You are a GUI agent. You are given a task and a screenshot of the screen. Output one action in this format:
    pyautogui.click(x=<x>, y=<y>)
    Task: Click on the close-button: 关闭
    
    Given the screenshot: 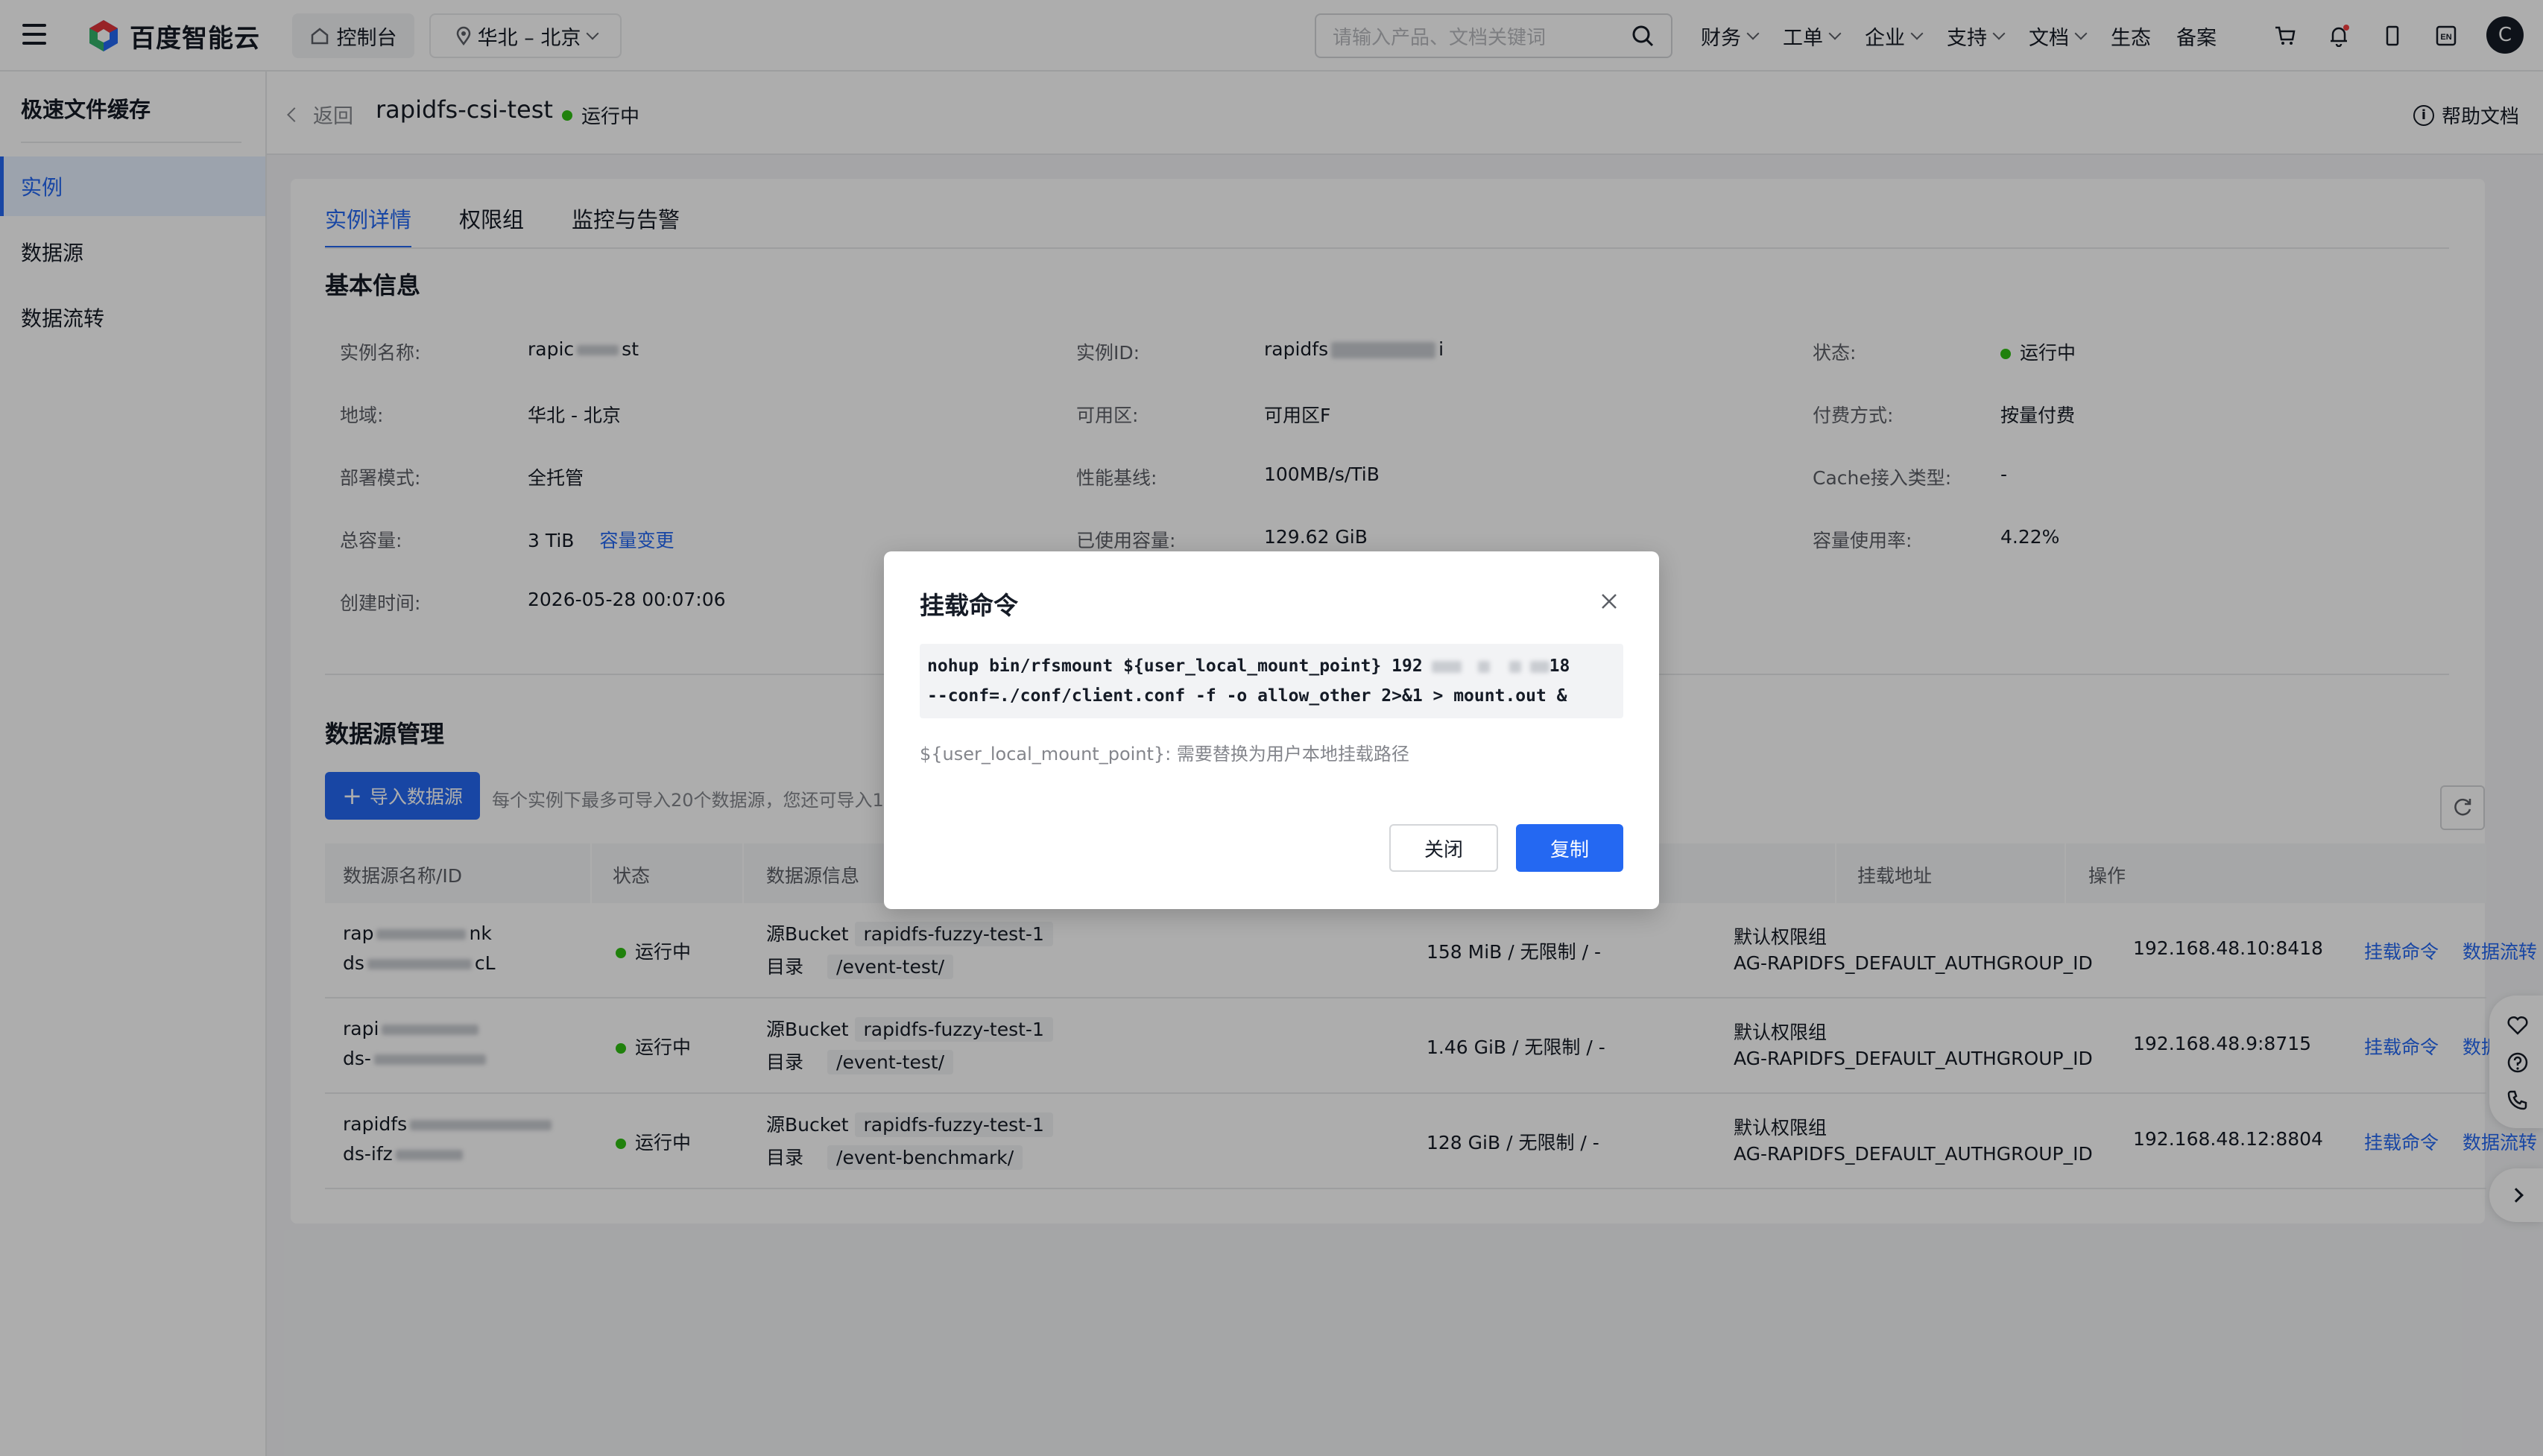 What is the action you would take?
    pyautogui.click(x=1443, y=848)
    